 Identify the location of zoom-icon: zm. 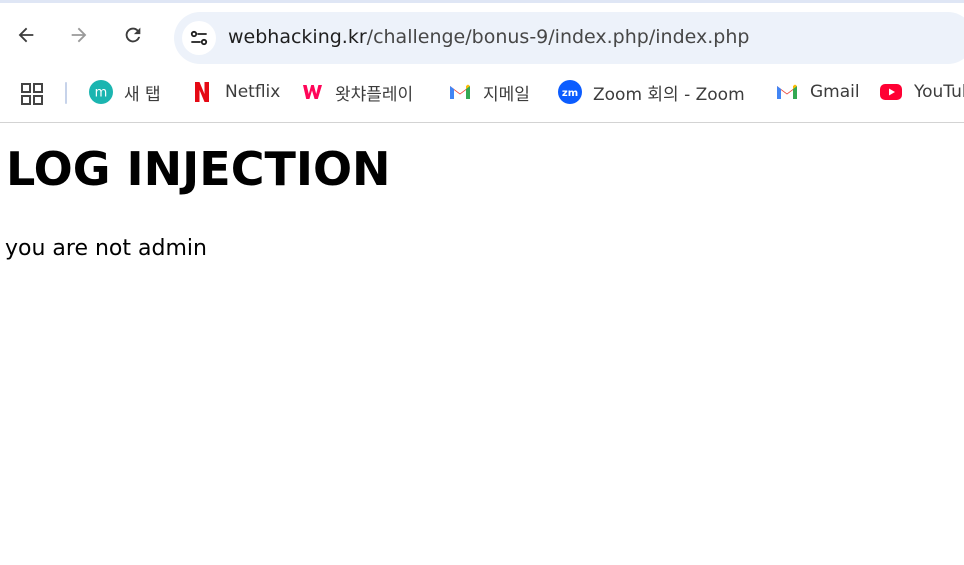
(570, 92).